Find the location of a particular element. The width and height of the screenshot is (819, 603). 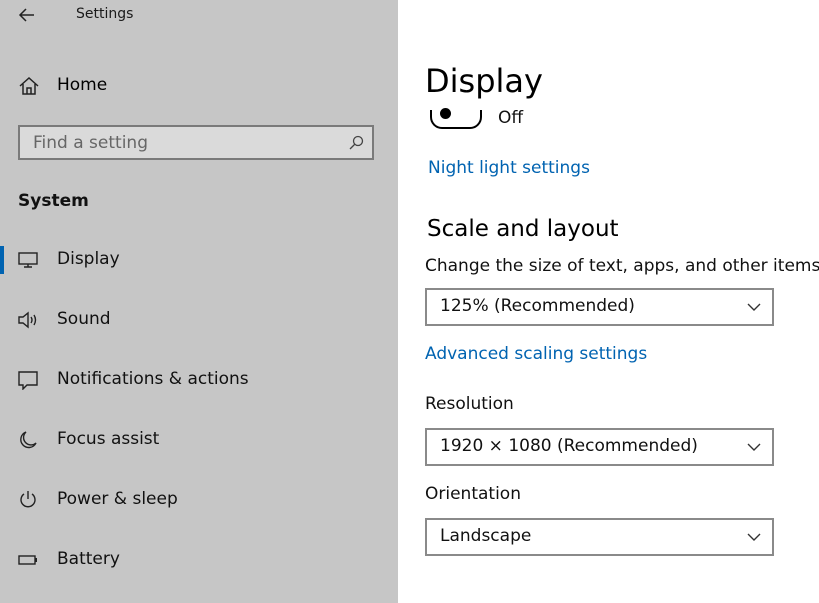

battery-icon is located at coordinates (27, 560).